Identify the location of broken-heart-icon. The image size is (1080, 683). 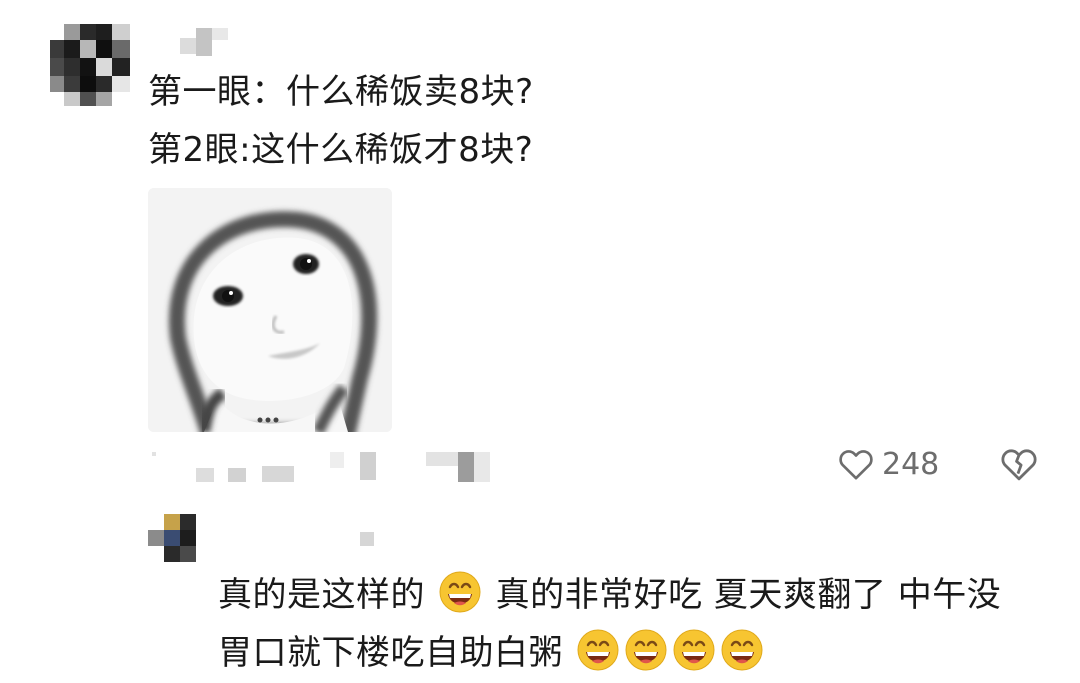
(1019, 465).